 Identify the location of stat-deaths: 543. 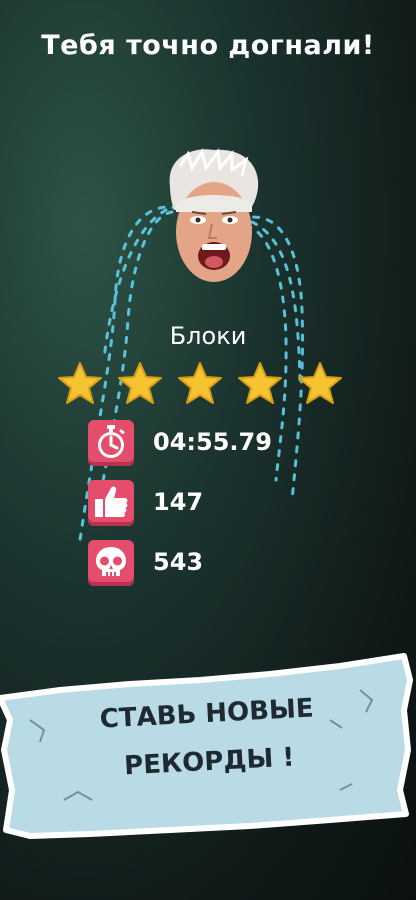
(218, 564).